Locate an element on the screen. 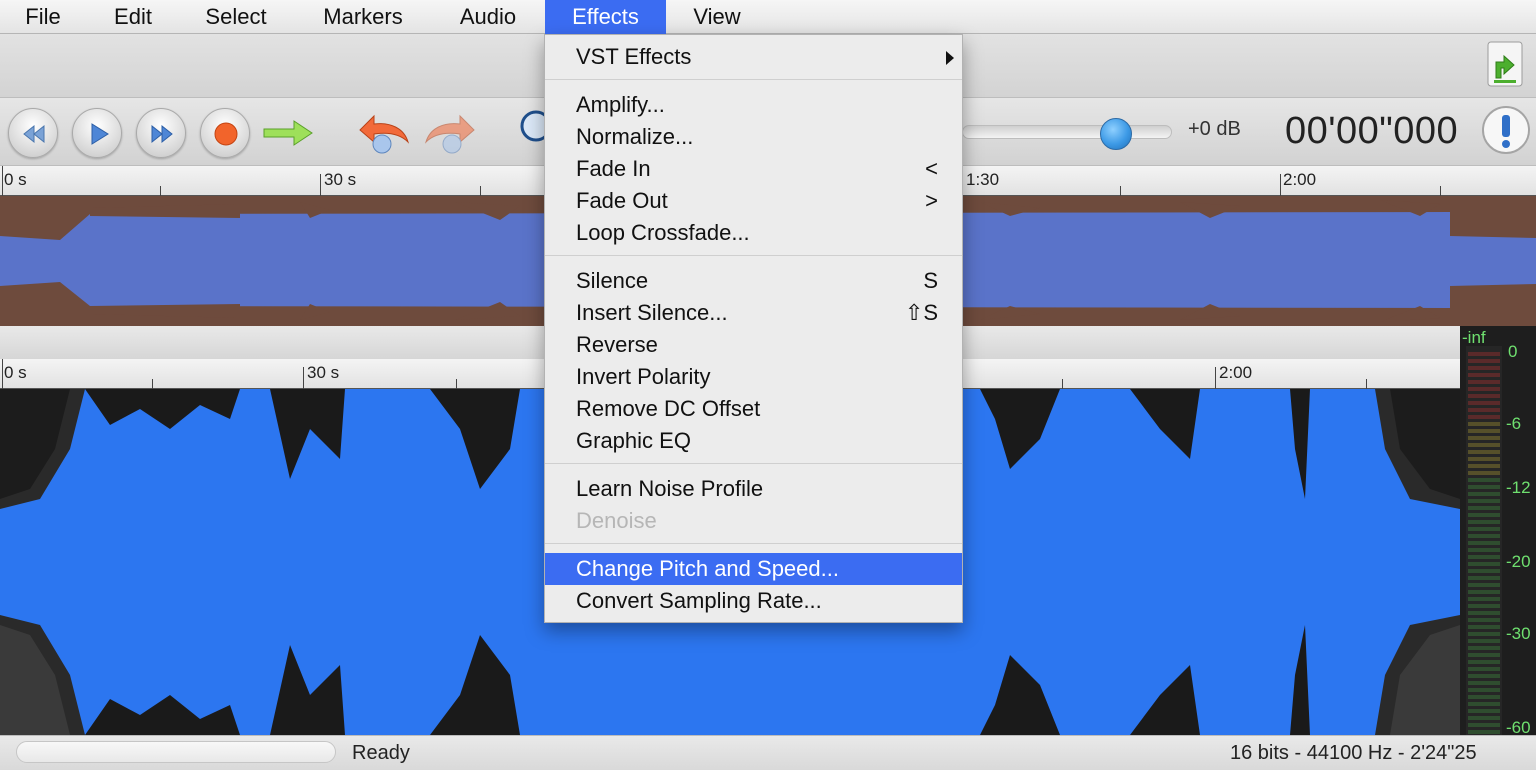 The width and height of the screenshot is (1536, 770). level-meter: -inf 0 -6 -12 -20 -30 -60 is located at coordinates (1498, 531).